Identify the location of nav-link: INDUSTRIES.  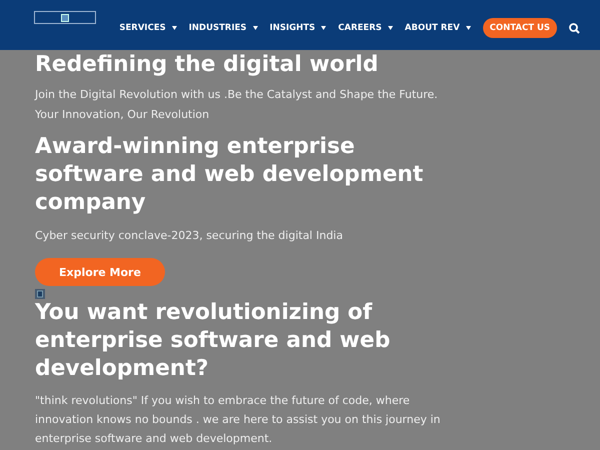
(223, 28).